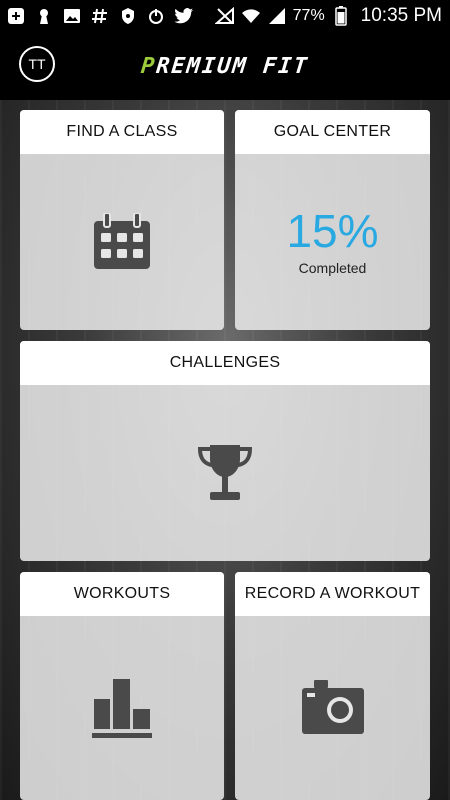 The width and height of the screenshot is (450, 800). I want to click on hashtag-icon, so click(100, 16).